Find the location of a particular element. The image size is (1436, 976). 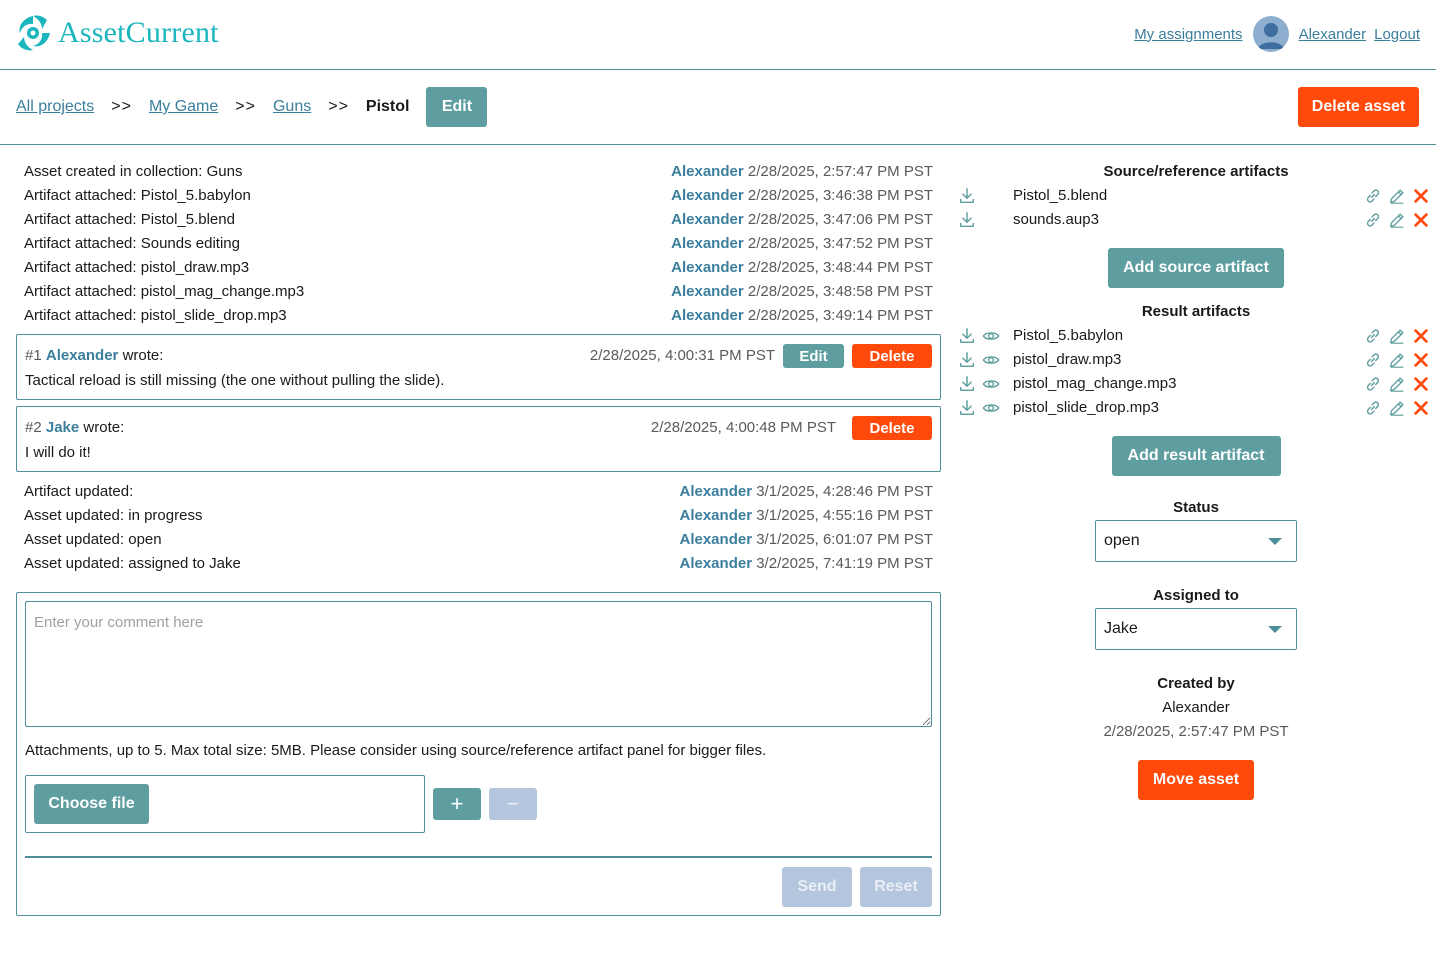

artifact-row: pistol_mag_change.mp3 is located at coordinates (1196, 384).